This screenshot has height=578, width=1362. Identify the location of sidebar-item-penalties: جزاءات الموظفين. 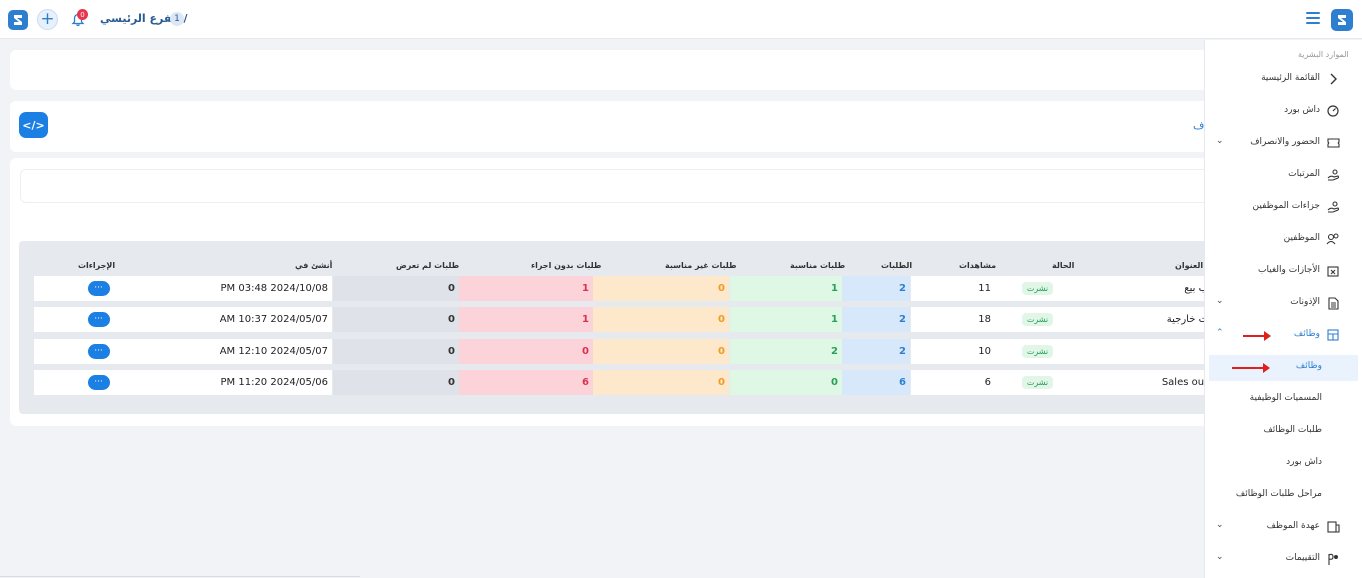
(1283, 208).